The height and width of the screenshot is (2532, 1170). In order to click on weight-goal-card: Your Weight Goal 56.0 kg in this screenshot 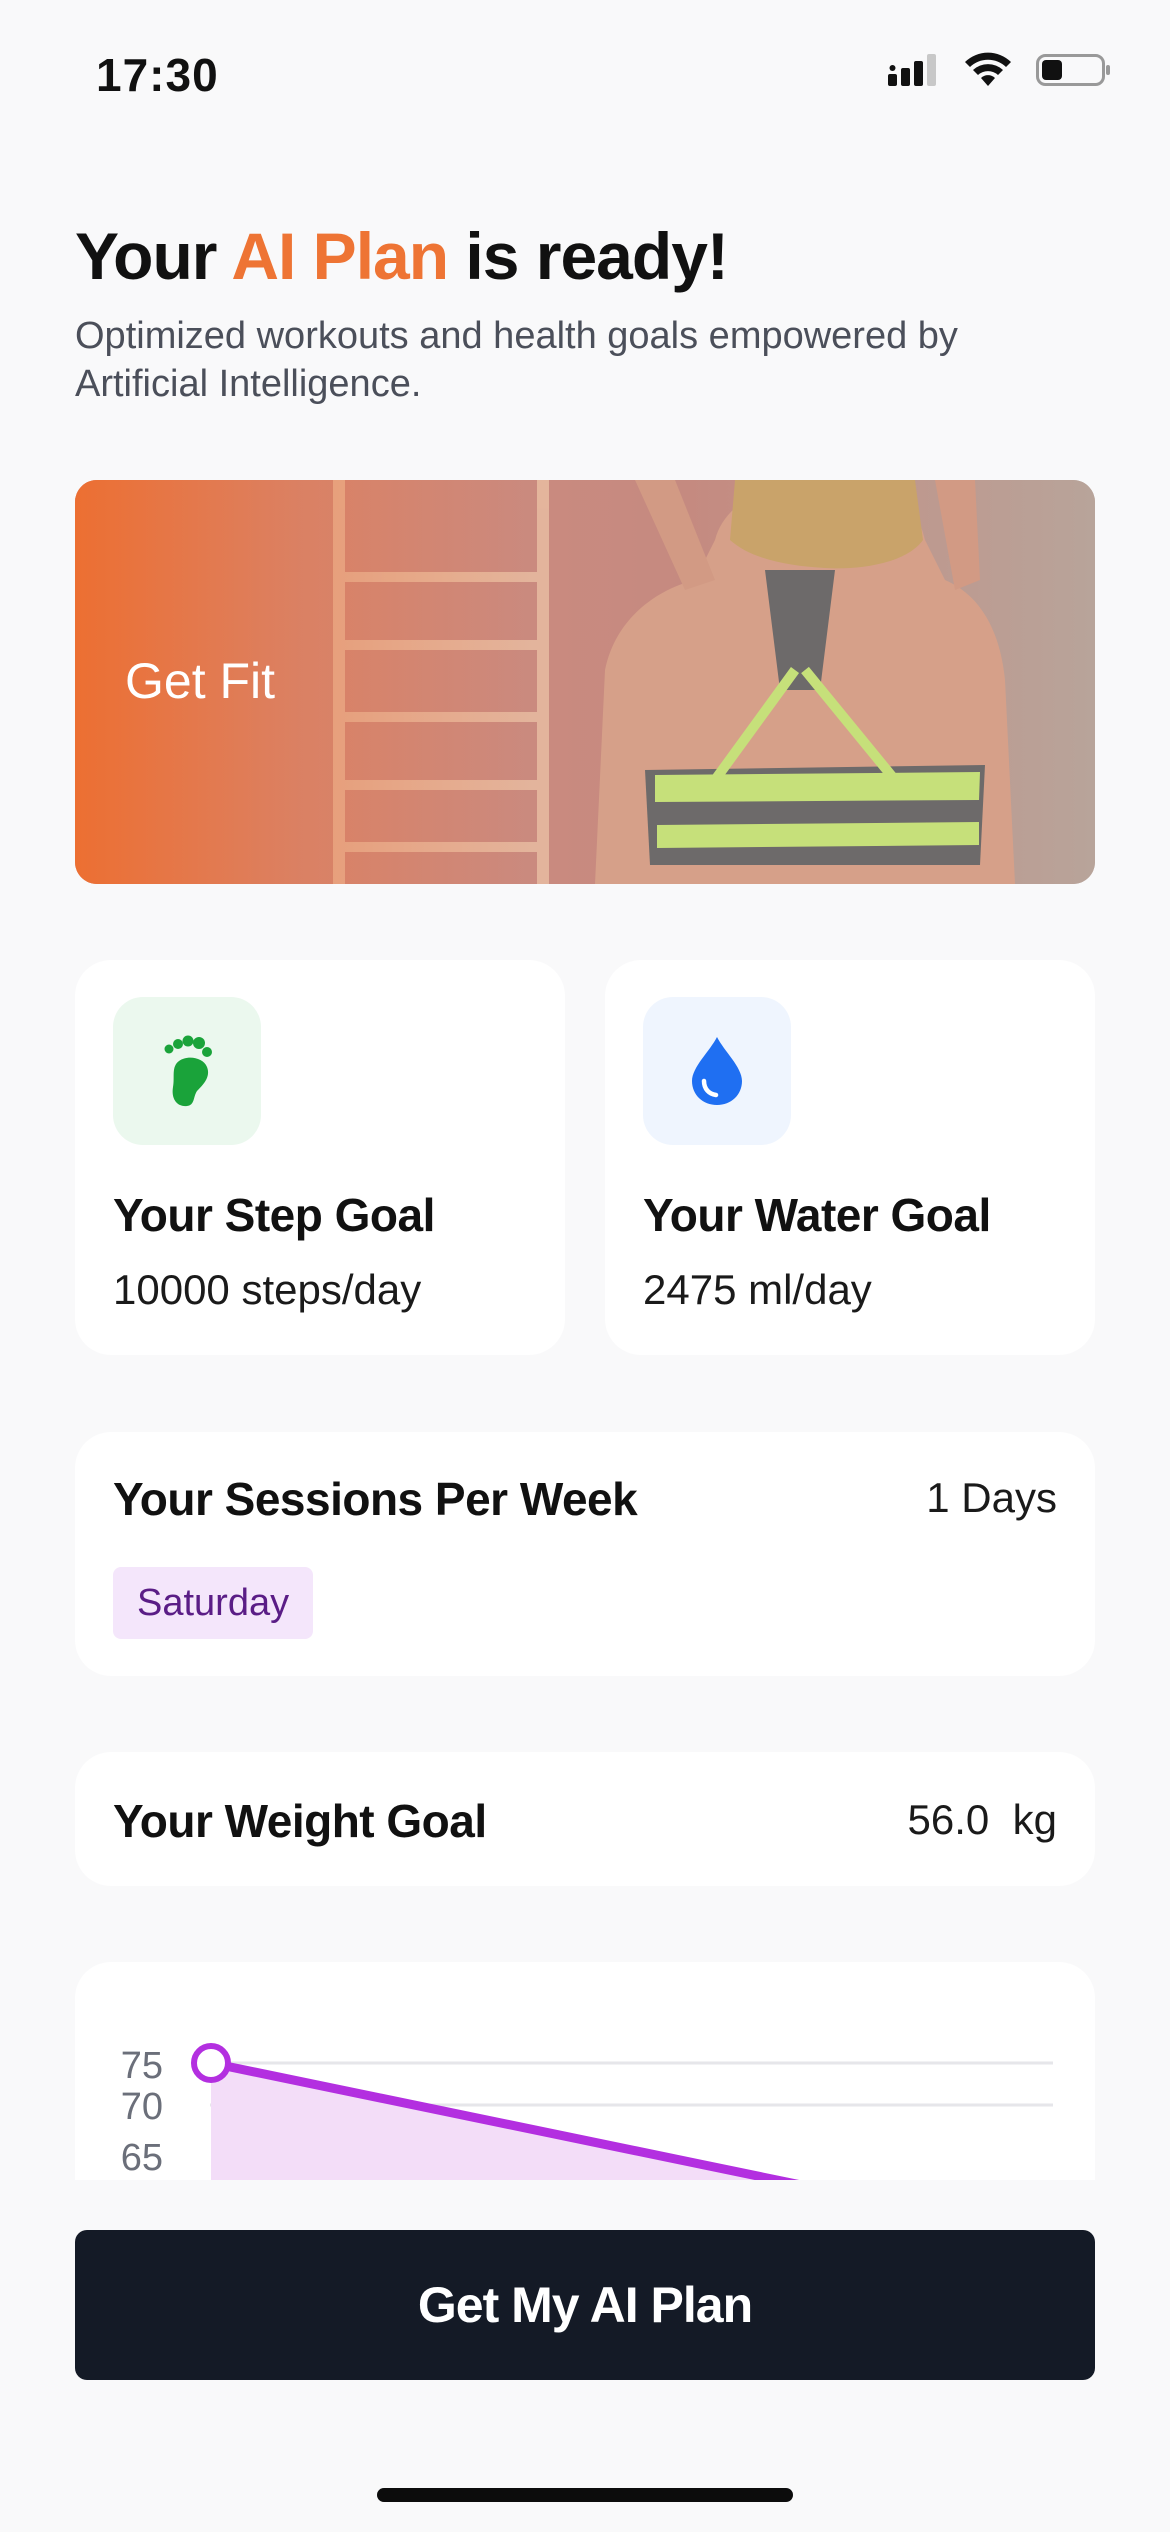, I will do `click(585, 1819)`.